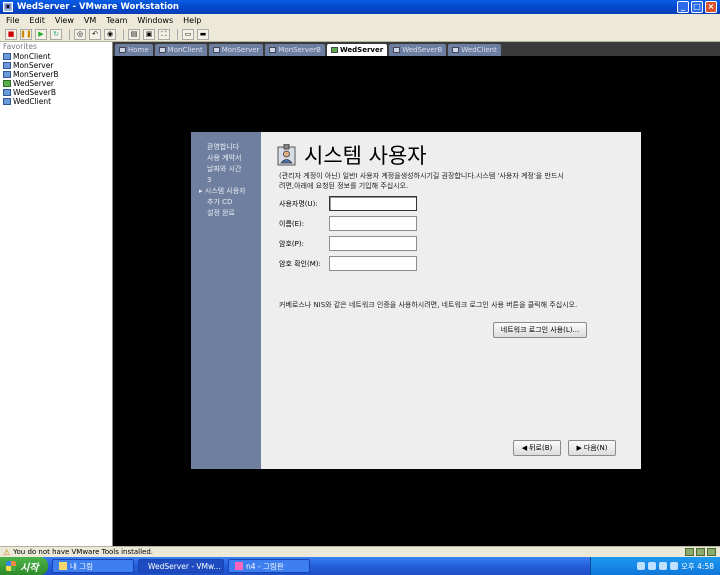 This screenshot has width=720, height=575. What do you see at coordinates (697, 566) in the screenshot?
I see `clock: 오후 4:58` at bounding box center [697, 566].